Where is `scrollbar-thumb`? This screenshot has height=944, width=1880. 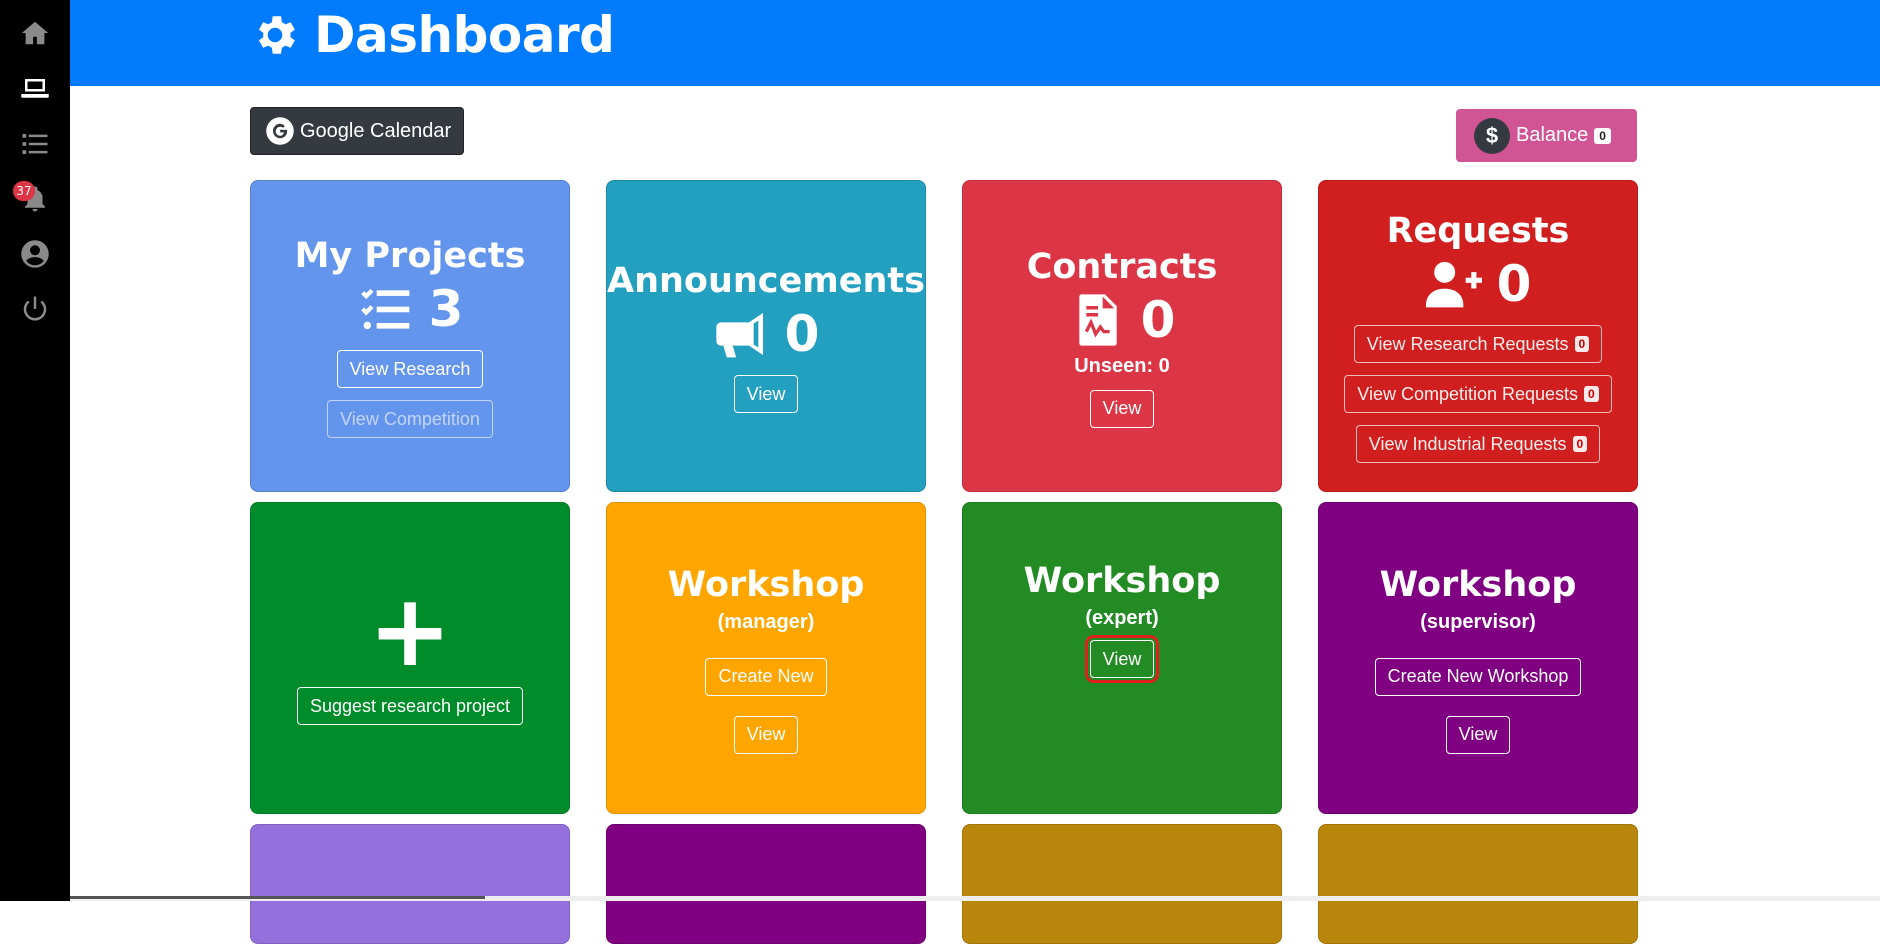 scrollbar-thumb is located at coordinates (277, 897).